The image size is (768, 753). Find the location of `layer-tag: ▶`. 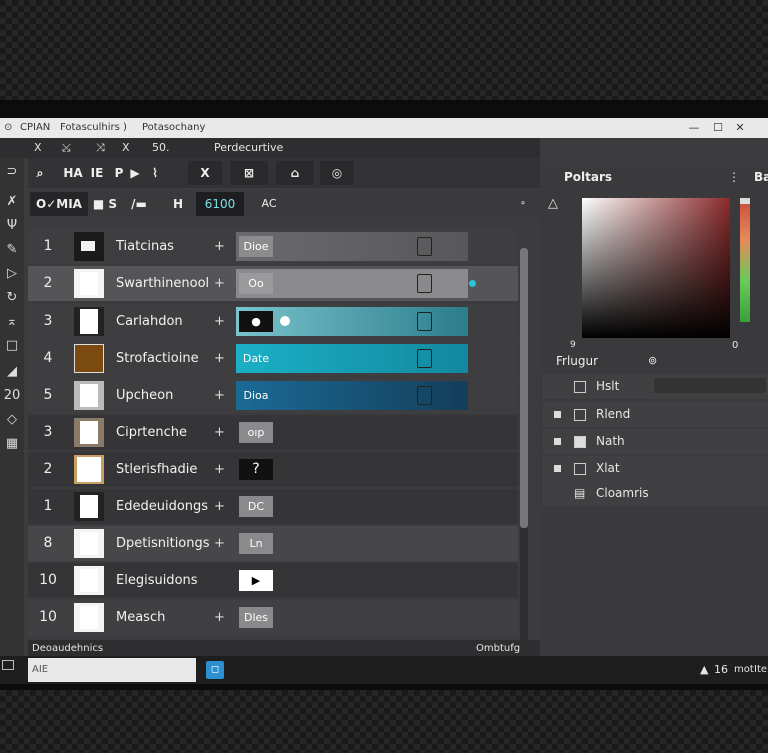

layer-tag: ▶ is located at coordinates (256, 580).